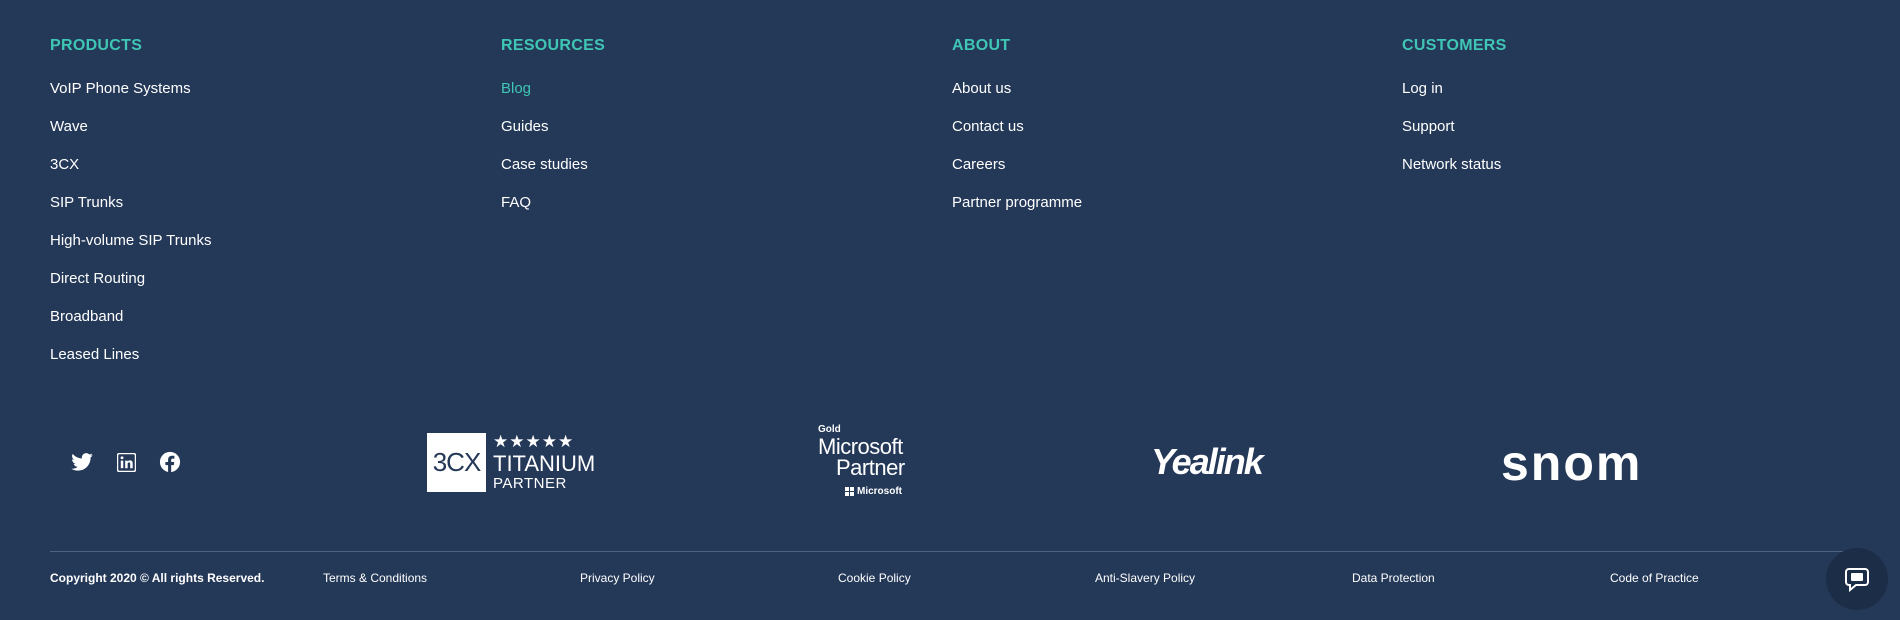 The width and height of the screenshot is (1900, 620). Describe the element at coordinates (1145, 578) in the screenshot. I see `link-anti-slavery-policy: Anti-Slavery Policy` at that location.